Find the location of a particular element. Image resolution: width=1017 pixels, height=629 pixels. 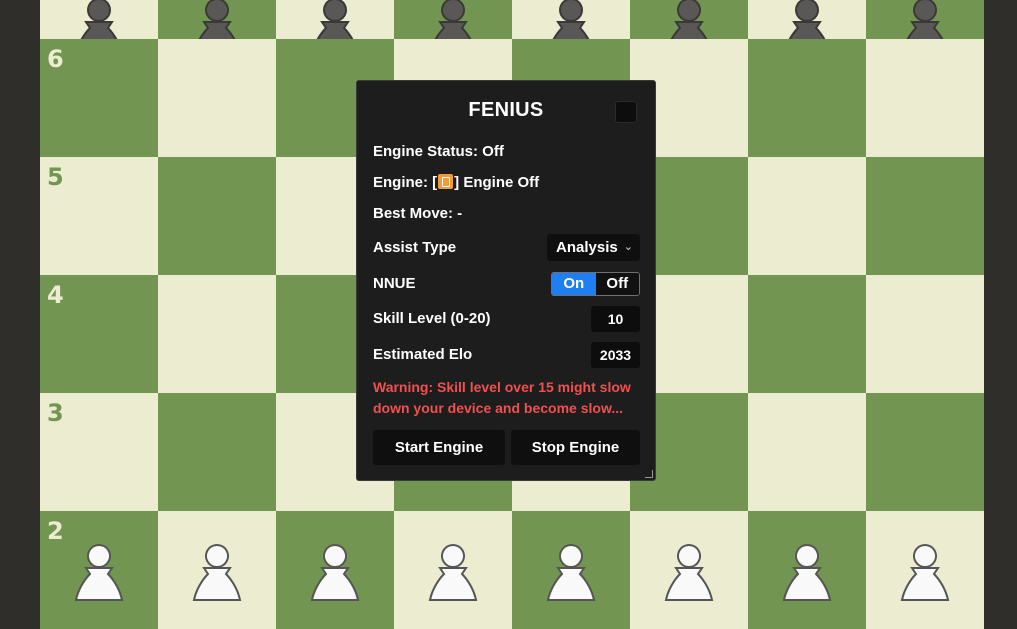

nnue-off-button: Off is located at coordinates (617, 284).